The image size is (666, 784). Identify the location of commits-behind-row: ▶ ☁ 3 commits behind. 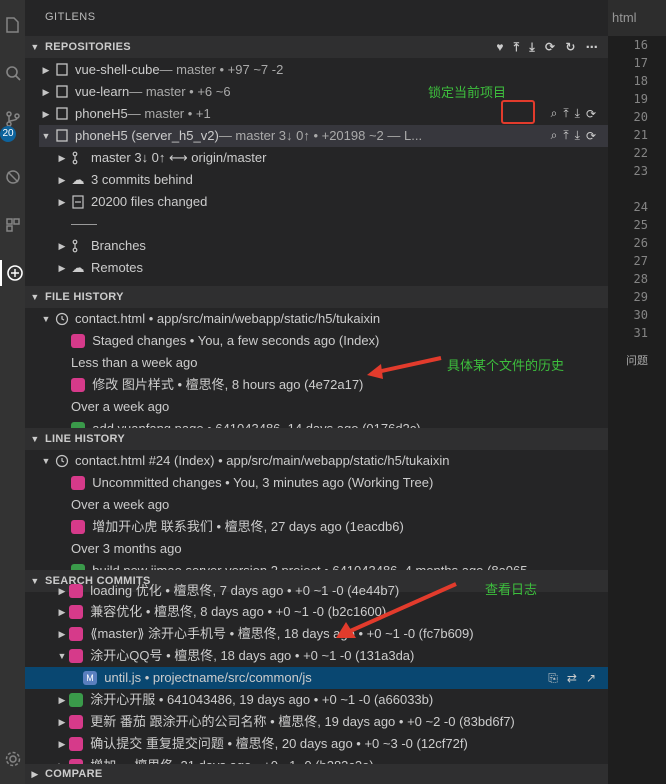
(124, 180).